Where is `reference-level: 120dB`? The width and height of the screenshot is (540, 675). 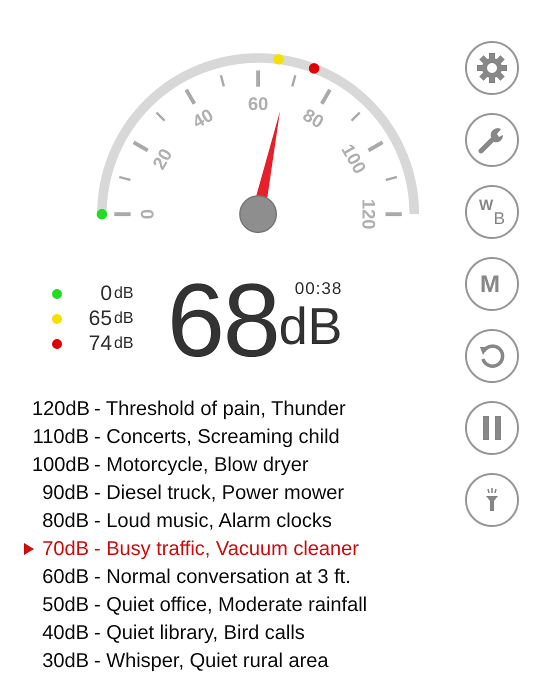
reference-level: 120dB is located at coordinates (60, 409).